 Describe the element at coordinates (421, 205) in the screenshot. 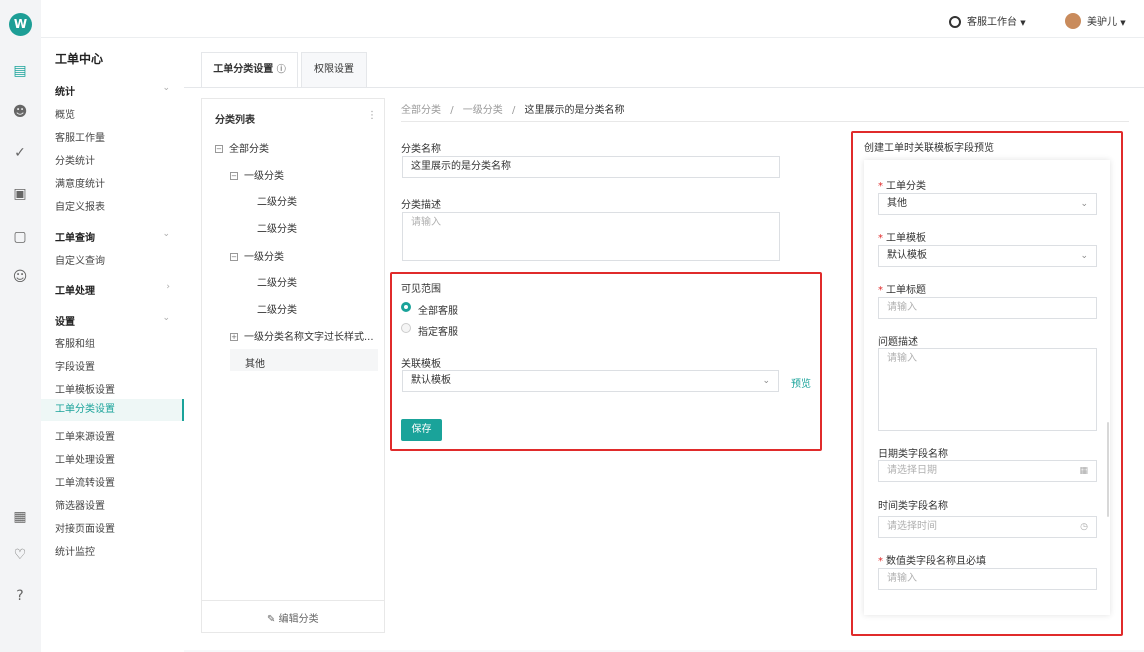

I see `category-desc-label: 分类描述` at that location.